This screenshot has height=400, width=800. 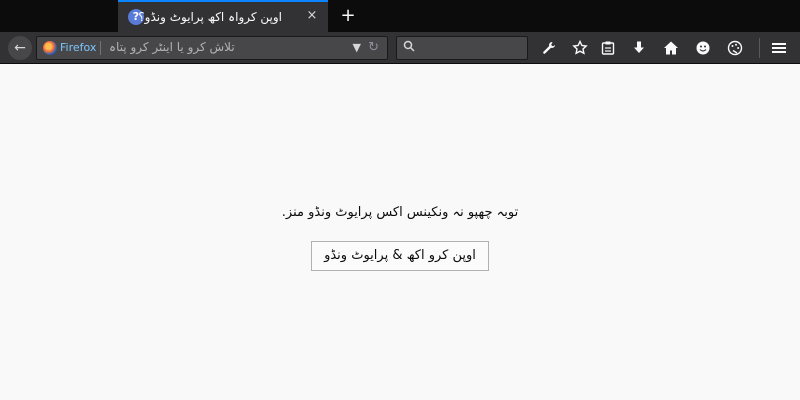 What do you see at coordinates (229, 47) in the screenshot?
I see `url-input: تلاش کرو یا اینٹر کرو پتاہ` at bounding box center [229, 47].